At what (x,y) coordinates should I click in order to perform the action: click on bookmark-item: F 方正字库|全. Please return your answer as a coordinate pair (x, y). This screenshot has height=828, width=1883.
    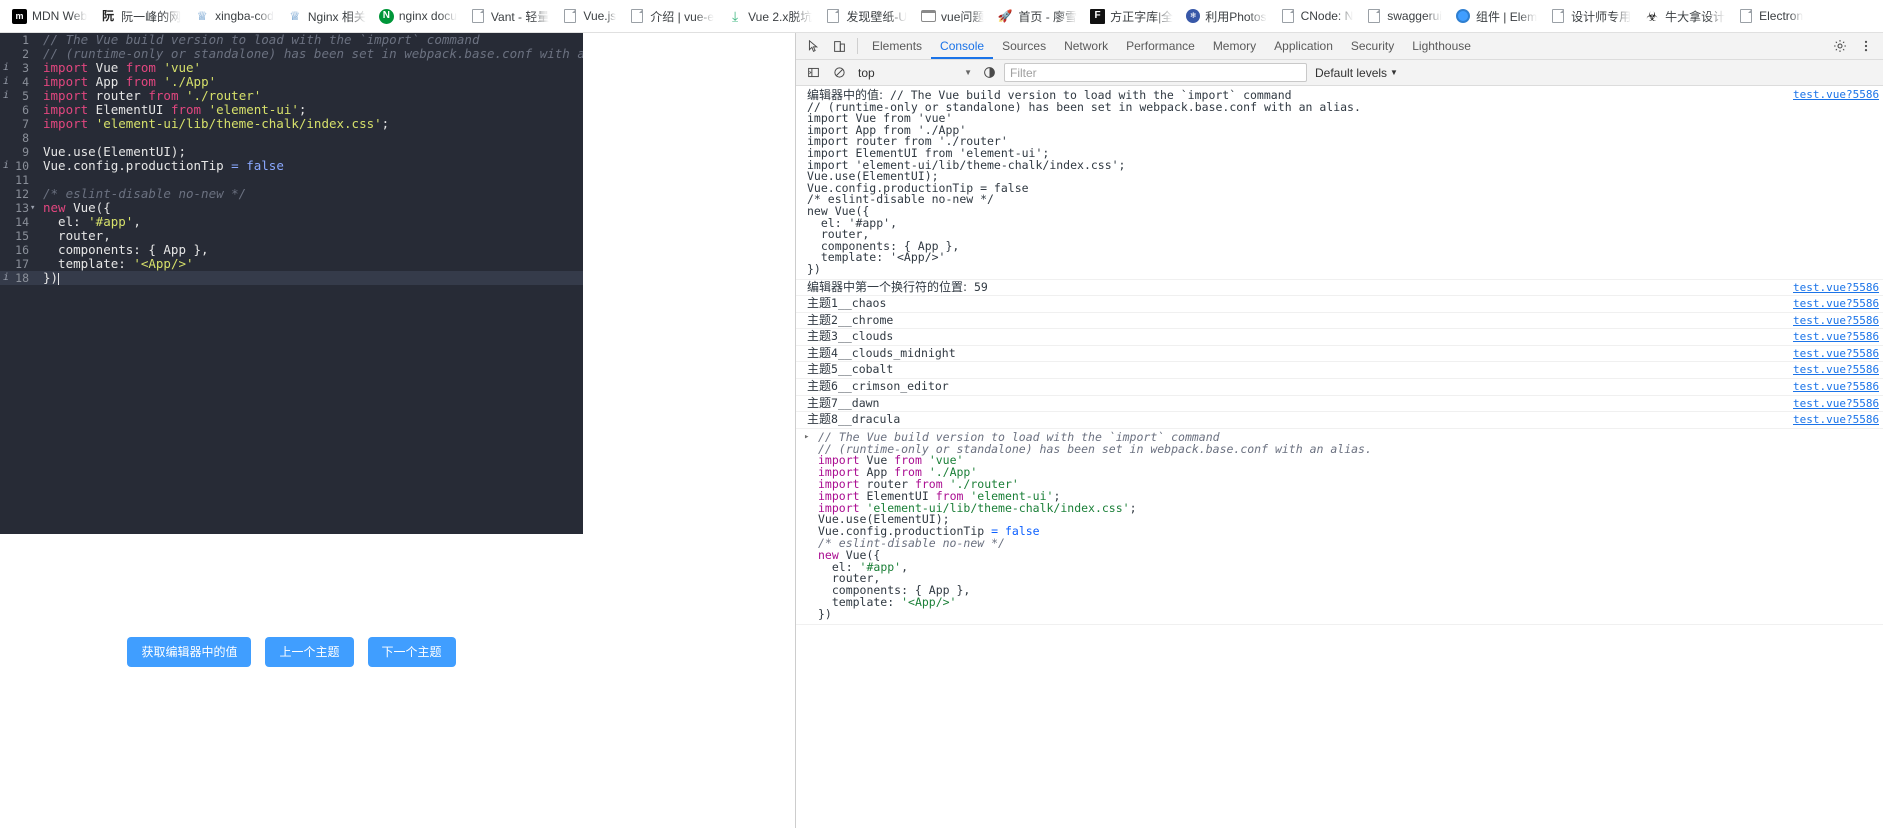
    Looking at the image, I should click on (1133, 16).